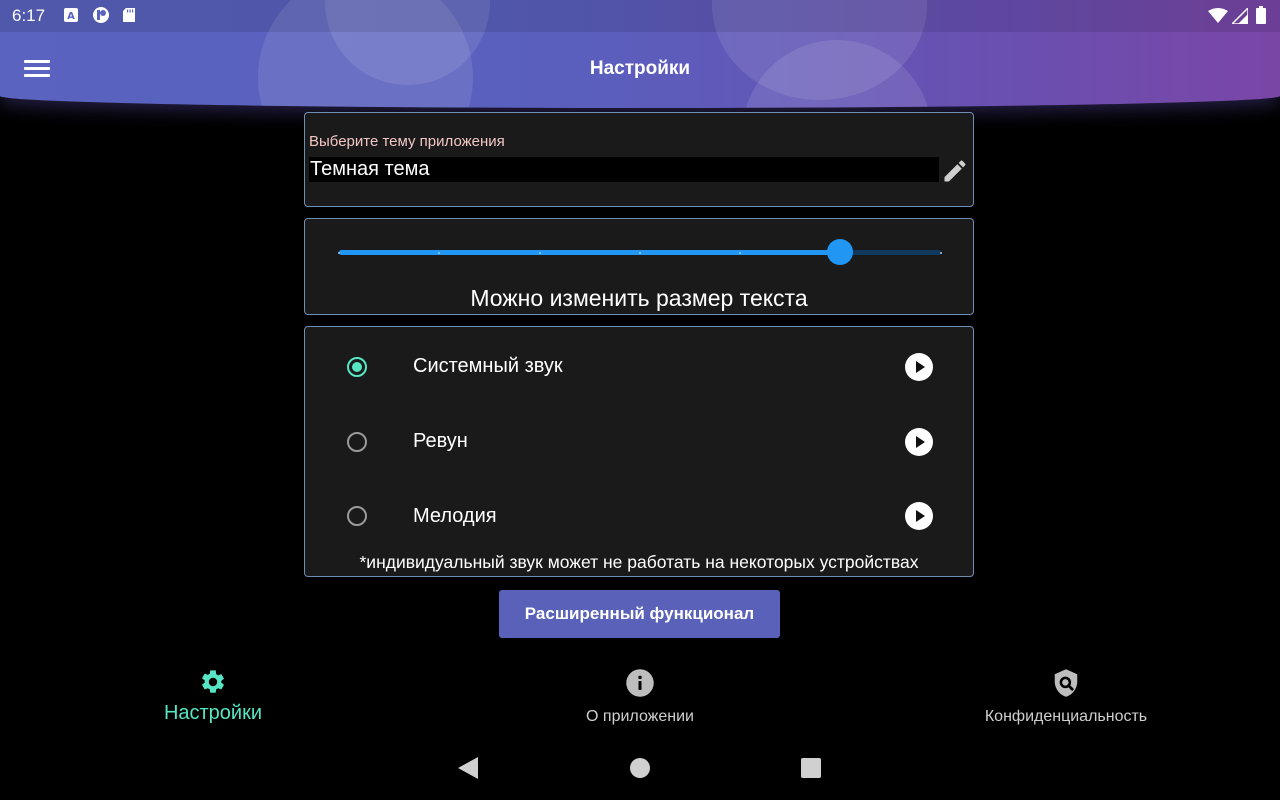 The width and height of the screenshot is (1280, 800). I want to click on shield-search-icon, so click(1066, 683).